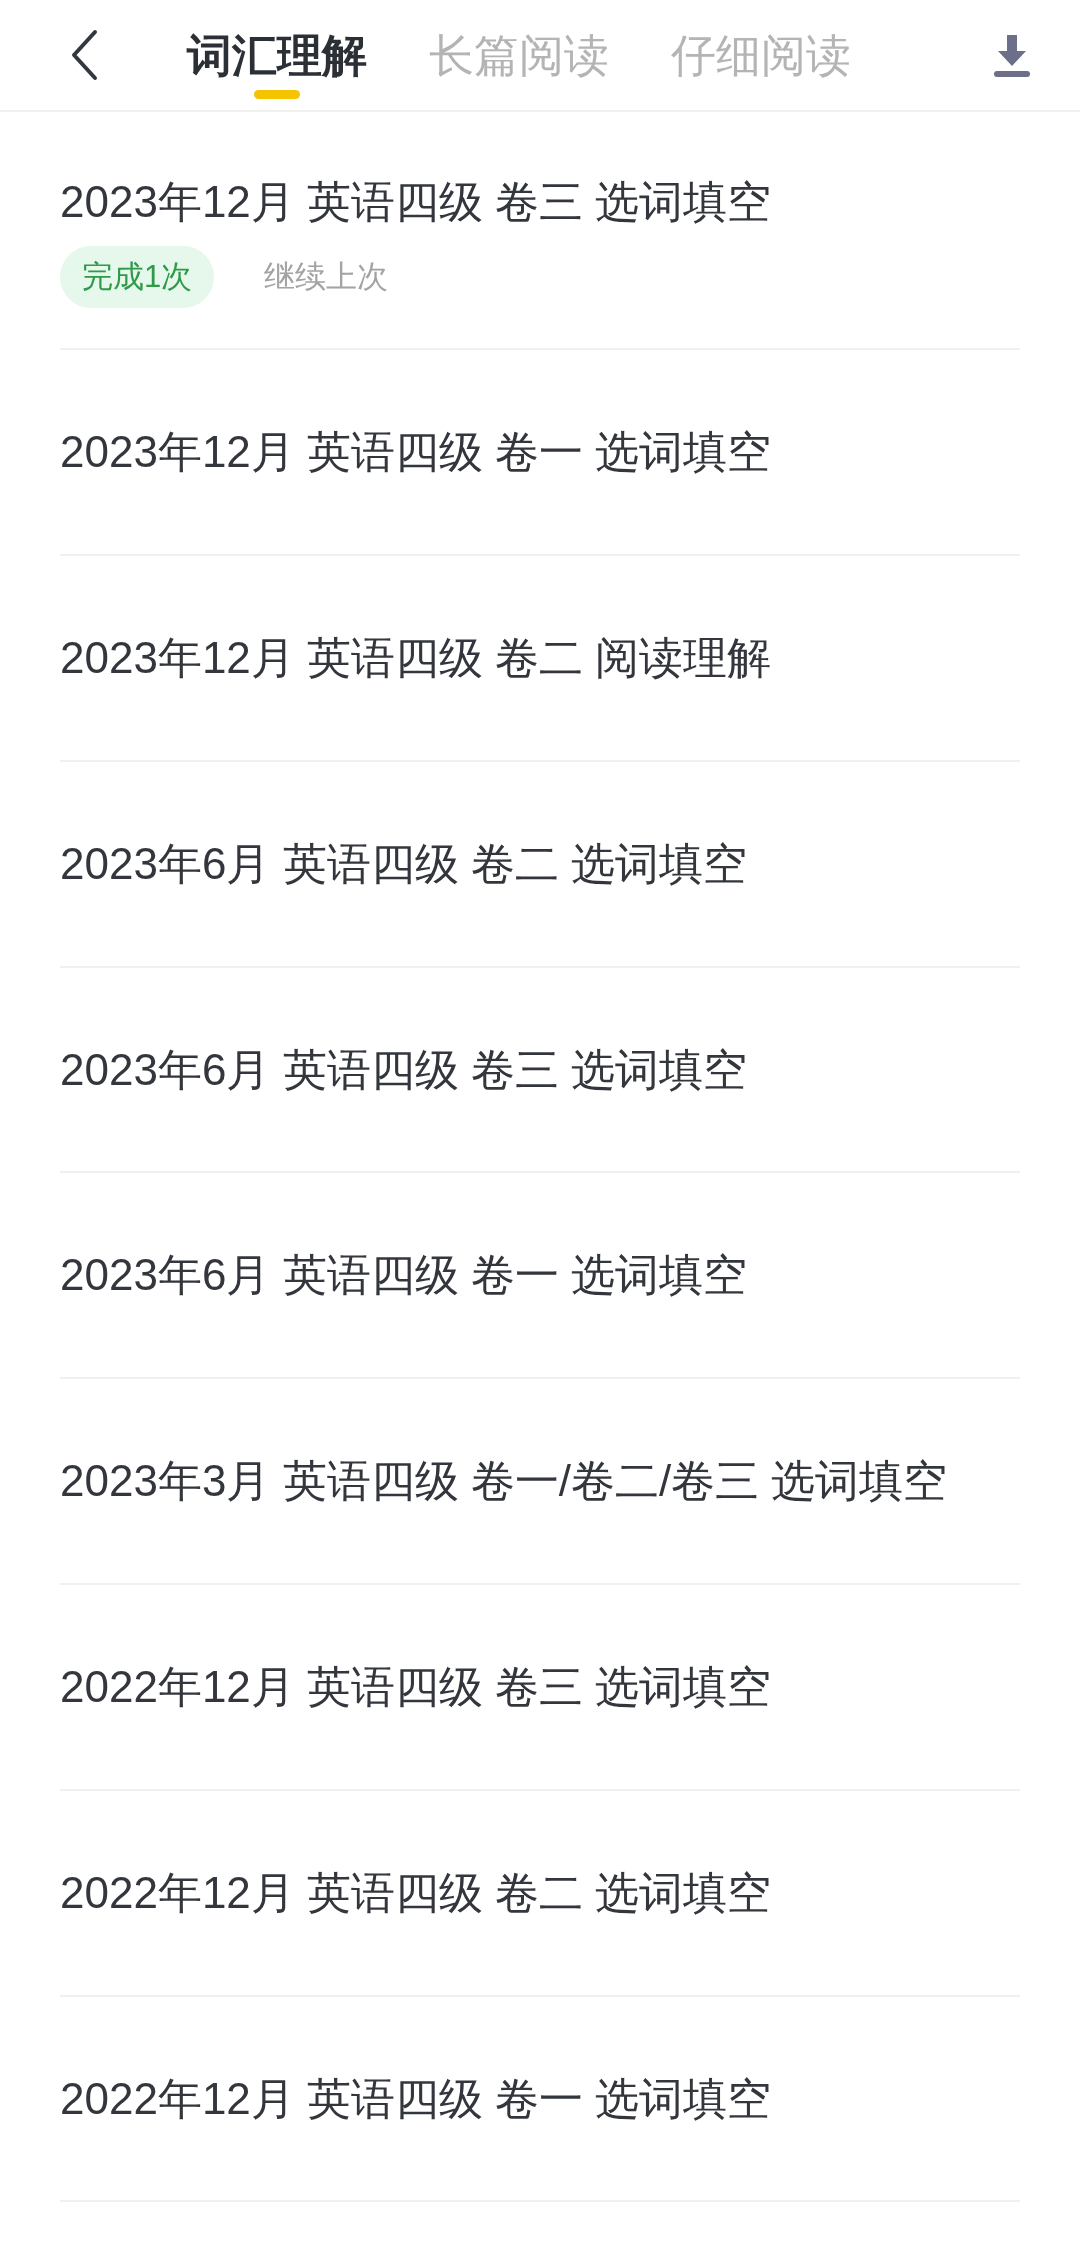 This screenshot has height=2244, width=1080. What do you see at coordinates (137, 277) in the screenshot?
I see `completion-badge: 完成1次` at bounding box center [137, 277].